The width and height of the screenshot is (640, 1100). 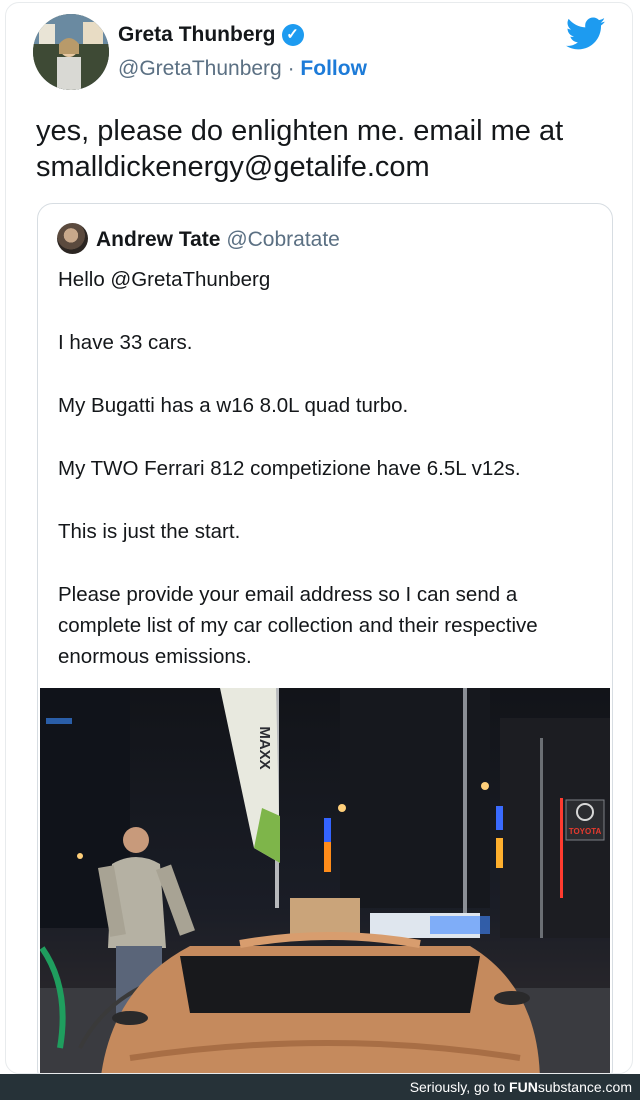 What do you see at coordinates (164, 279) in the screenshot?
I see `quoted-paragraph: Hello @GretaThunberg` at bounding box center [164, 279].